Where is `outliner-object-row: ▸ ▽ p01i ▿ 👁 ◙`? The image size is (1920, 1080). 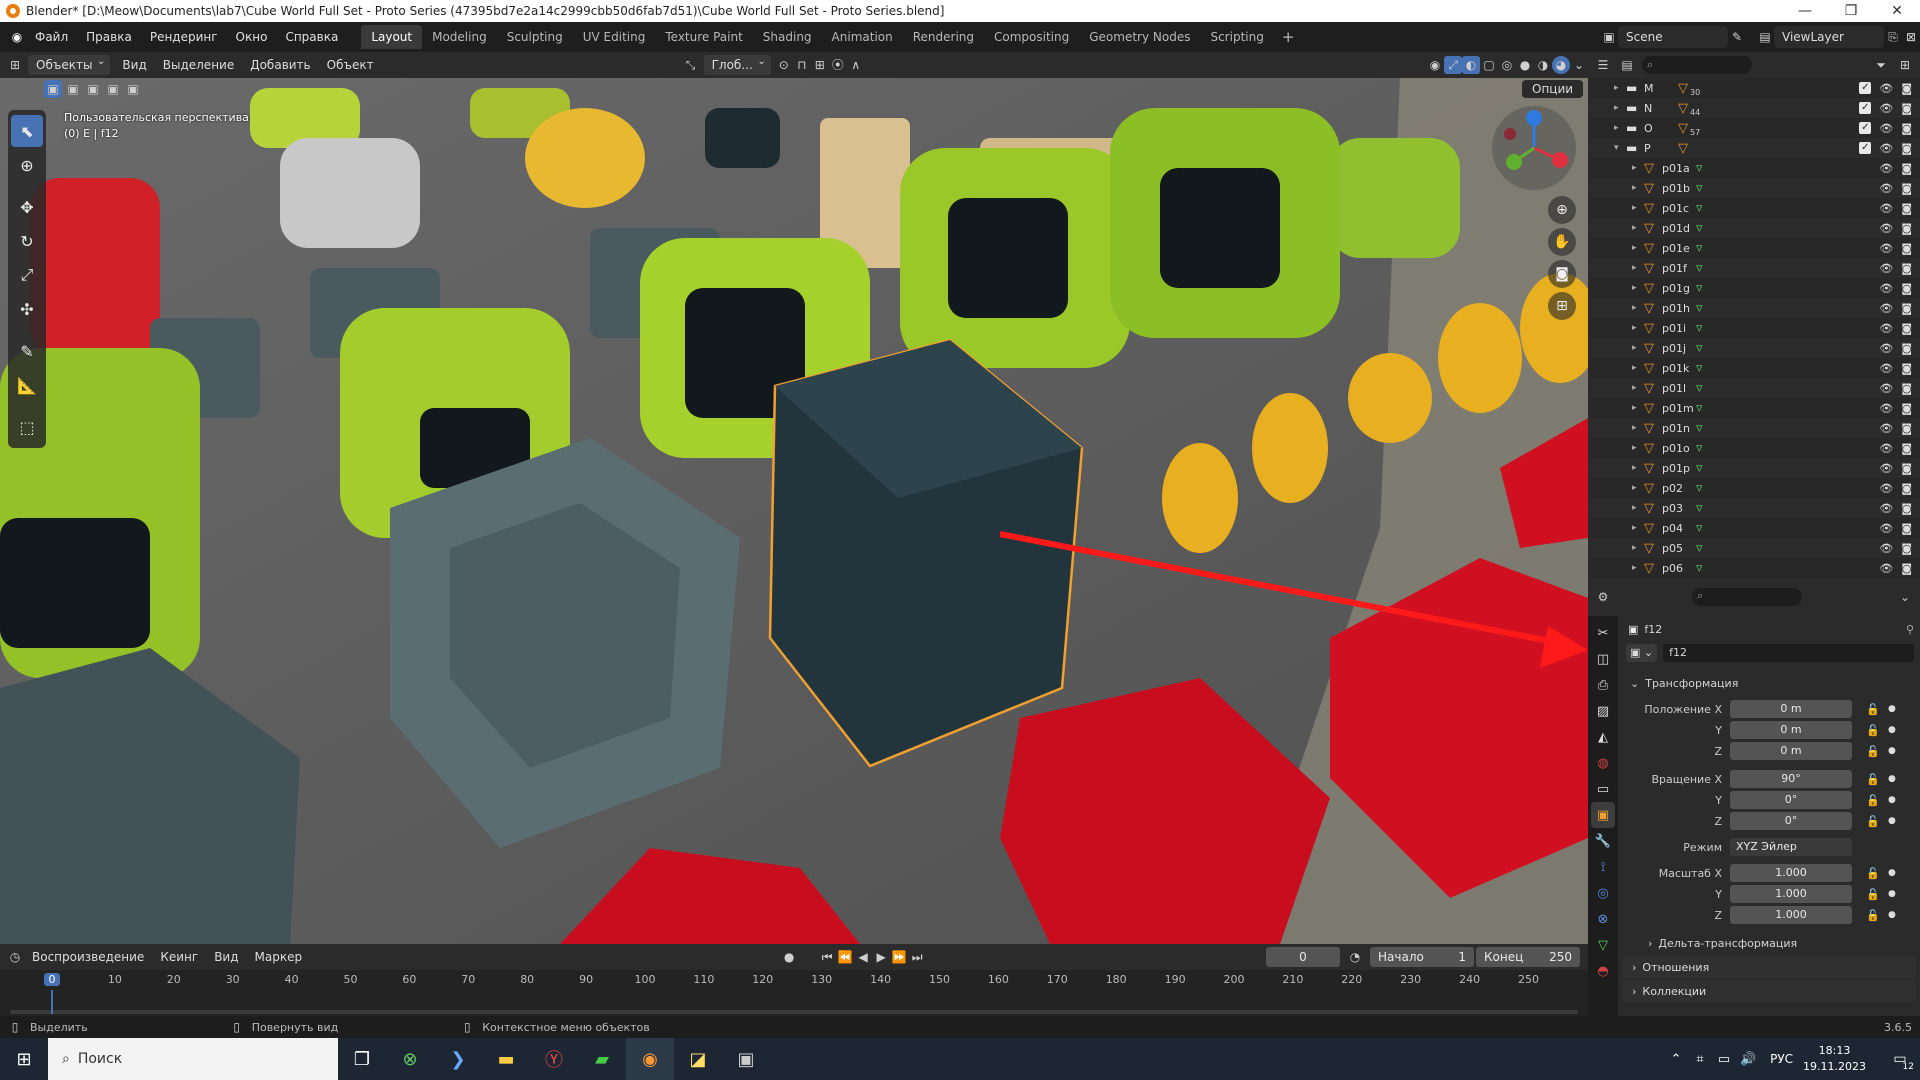 outliner-object-row: ▸ ▽ p01i ▿ 👁 ◙ is located at coordinates (1754, 328).